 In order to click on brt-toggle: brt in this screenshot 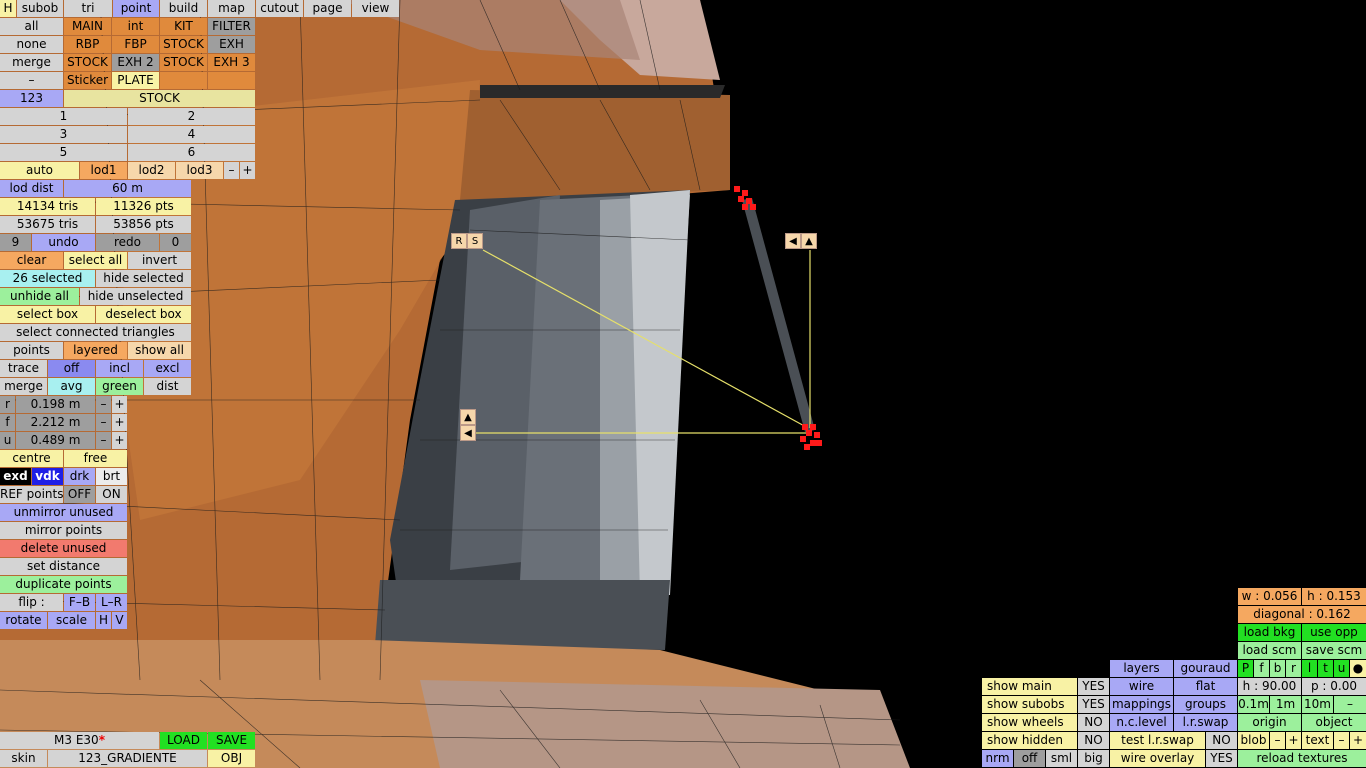, I will do `click(111, 476)`.